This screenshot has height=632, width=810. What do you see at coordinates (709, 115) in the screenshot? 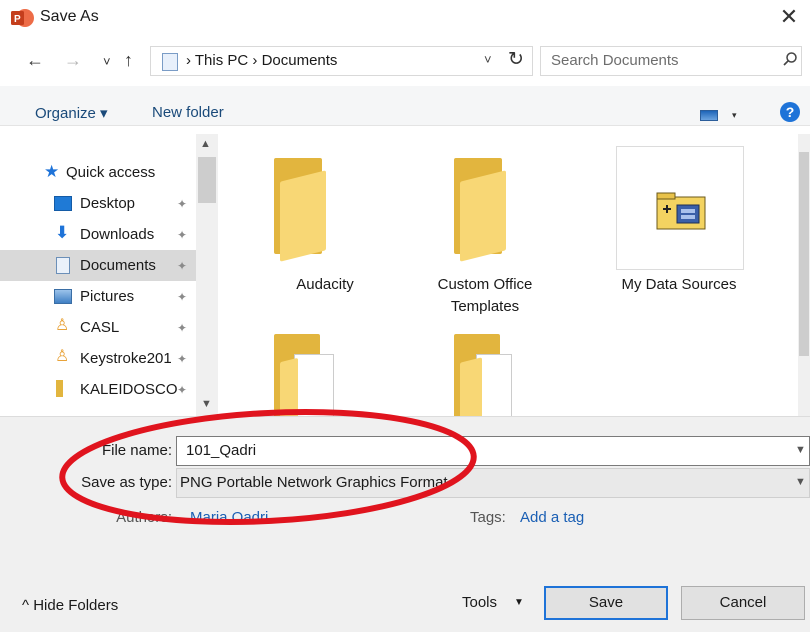
I see `change-view-icon` at bounding box center [709, 115].